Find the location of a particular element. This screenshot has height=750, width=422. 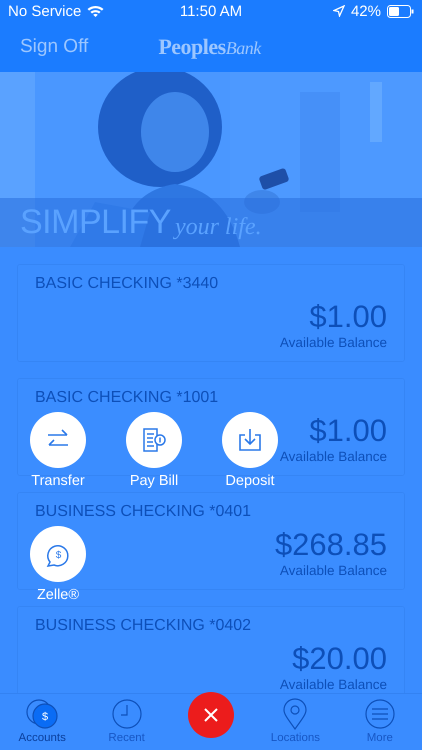

tab-bar-item: More is located at coordinates (380, 722).